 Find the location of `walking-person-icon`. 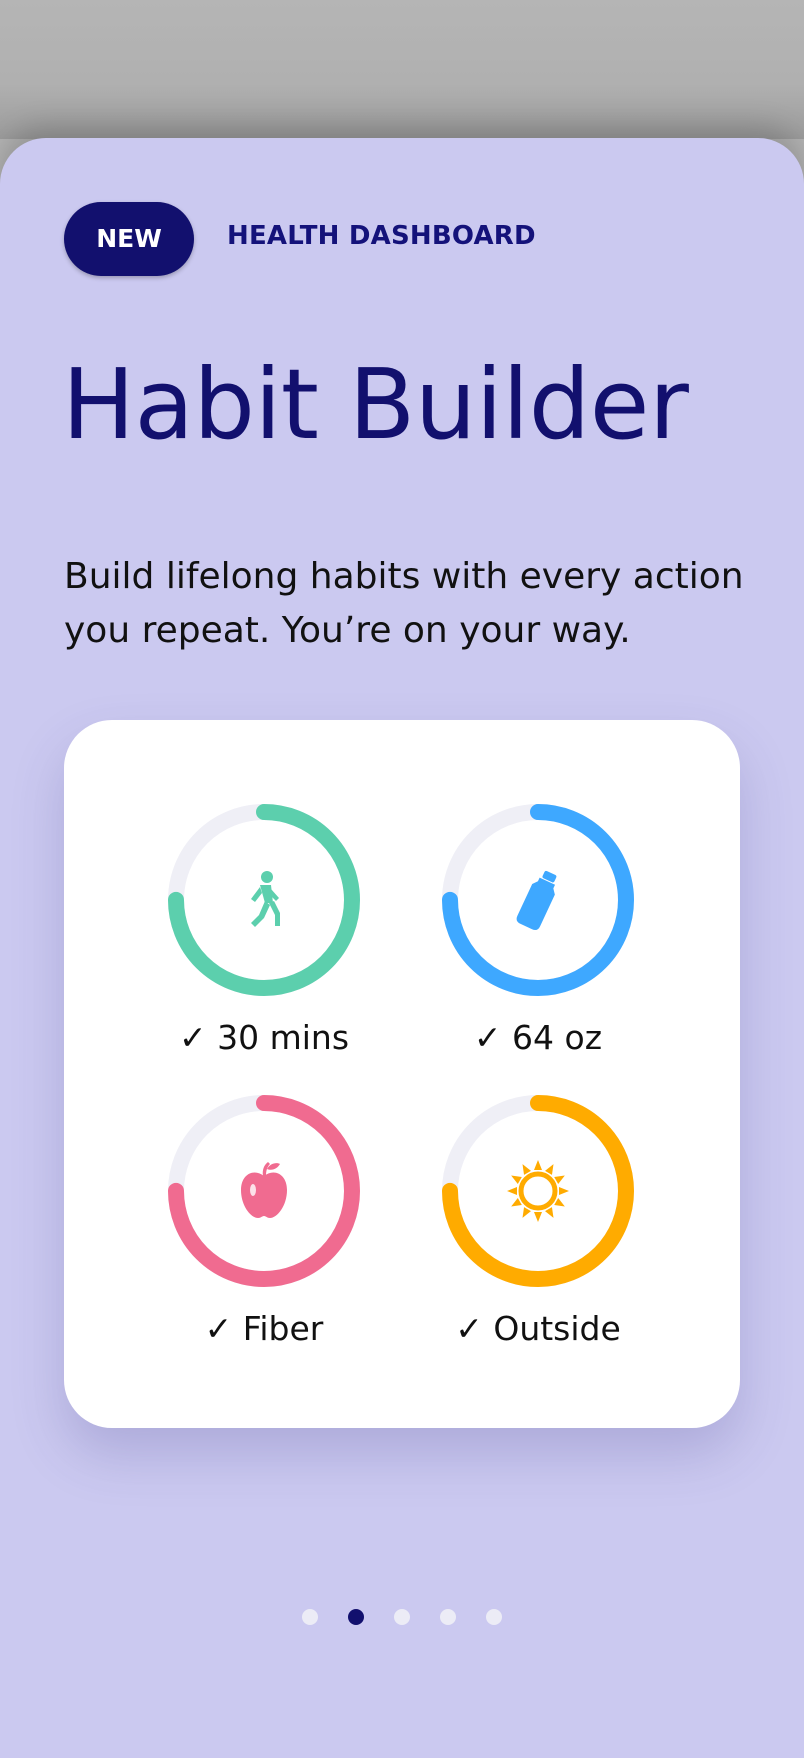

walking-person-icon is located at coordinates (265, 899).